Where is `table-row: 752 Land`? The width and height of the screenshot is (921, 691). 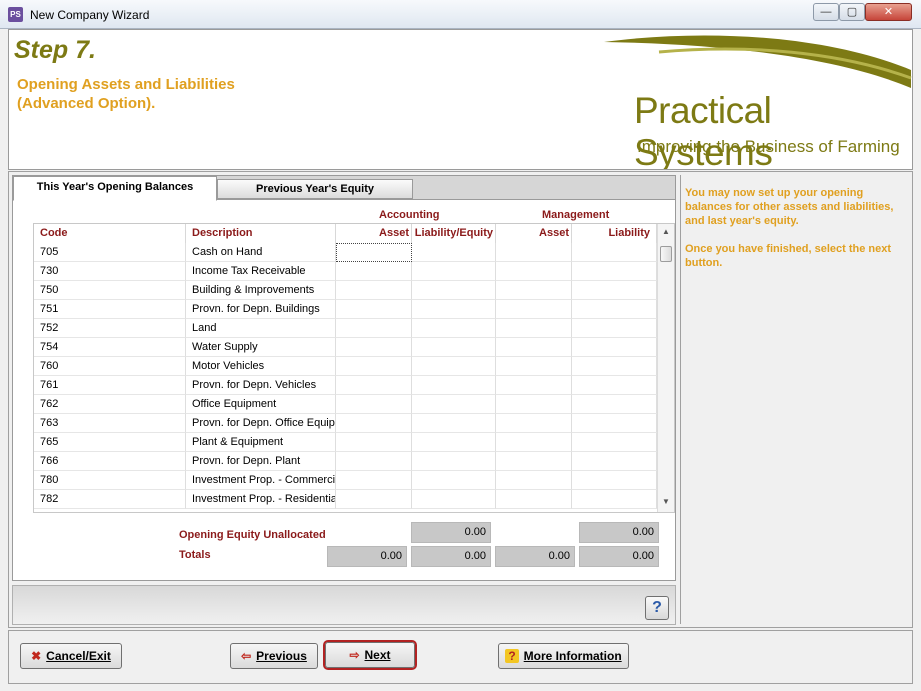
table-row: 752 Land is located at coordinates (345, 328).